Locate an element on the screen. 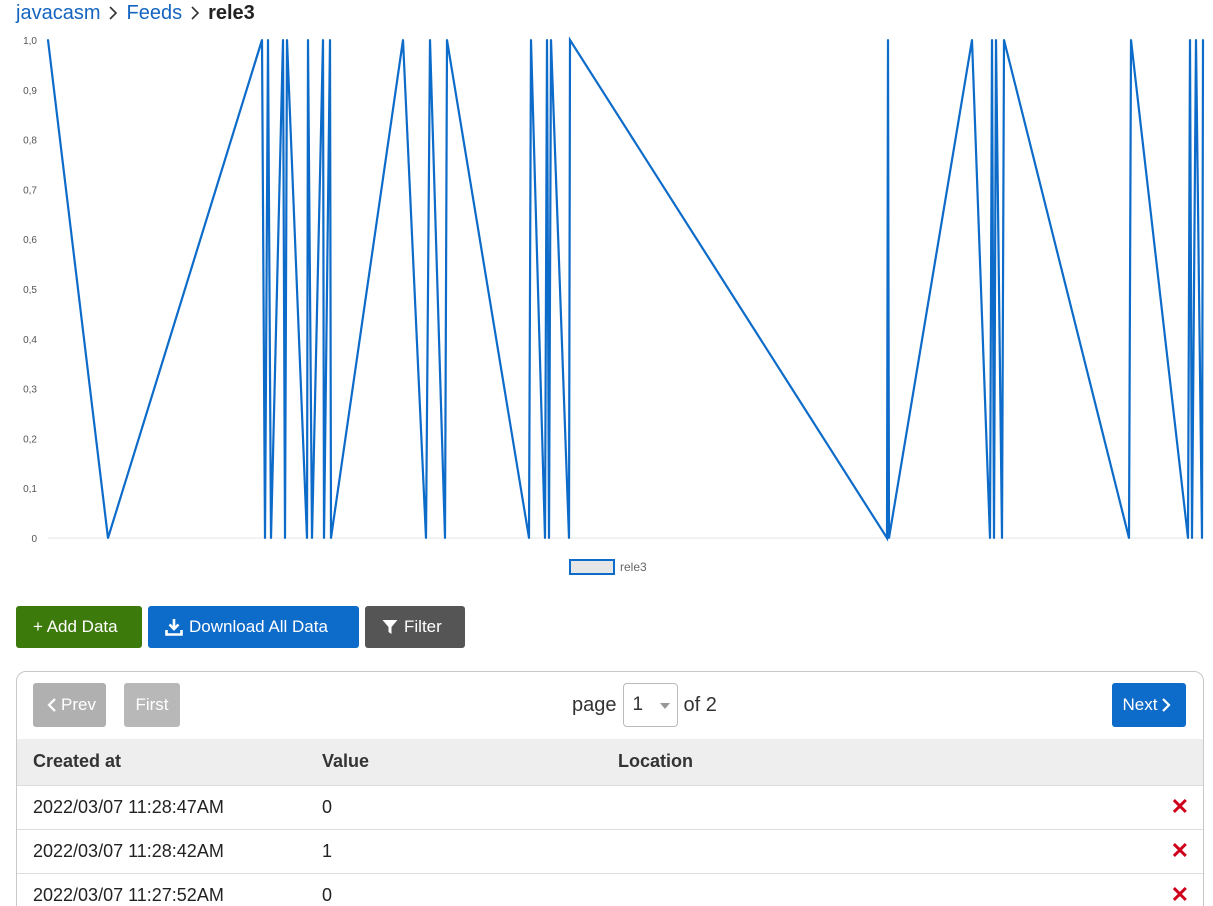 This screenshot has width=1213, height=906. y-tick-label: 0,5 is located at coordinates (30, 290).